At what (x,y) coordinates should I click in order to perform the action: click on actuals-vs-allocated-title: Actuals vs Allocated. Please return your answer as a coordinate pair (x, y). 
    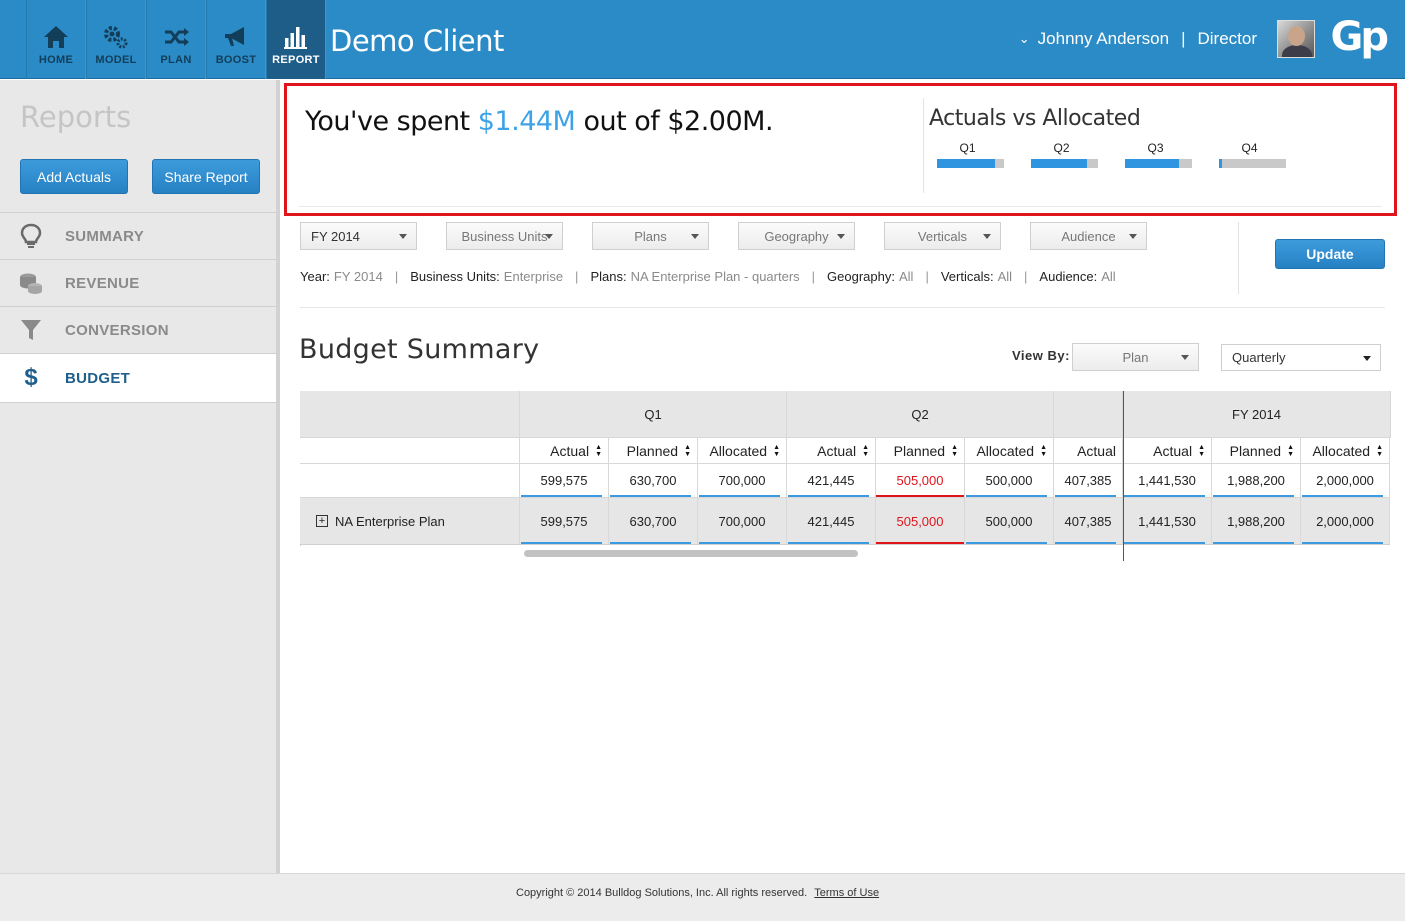
    Looking at the image, I should click on (1035, 118).